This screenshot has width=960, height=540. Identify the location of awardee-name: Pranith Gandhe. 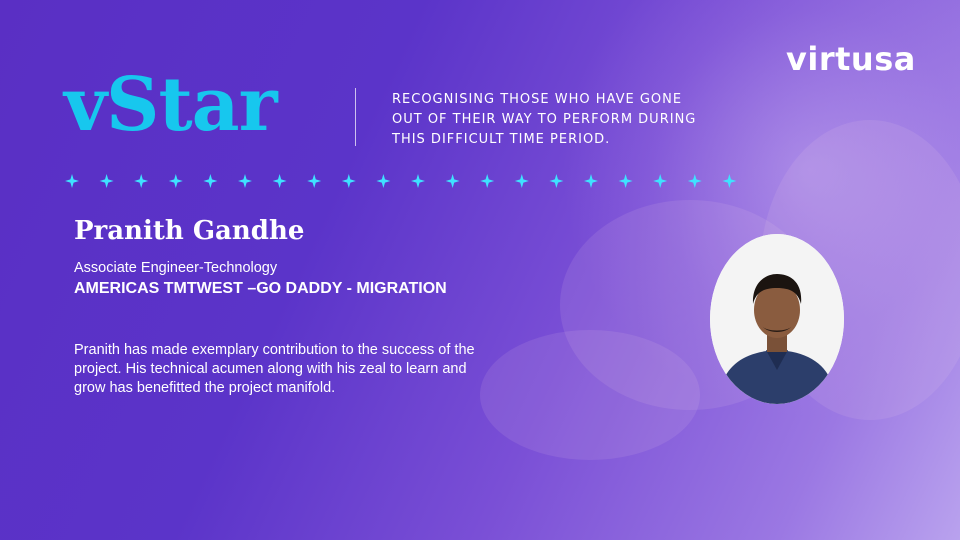
(189, 231).